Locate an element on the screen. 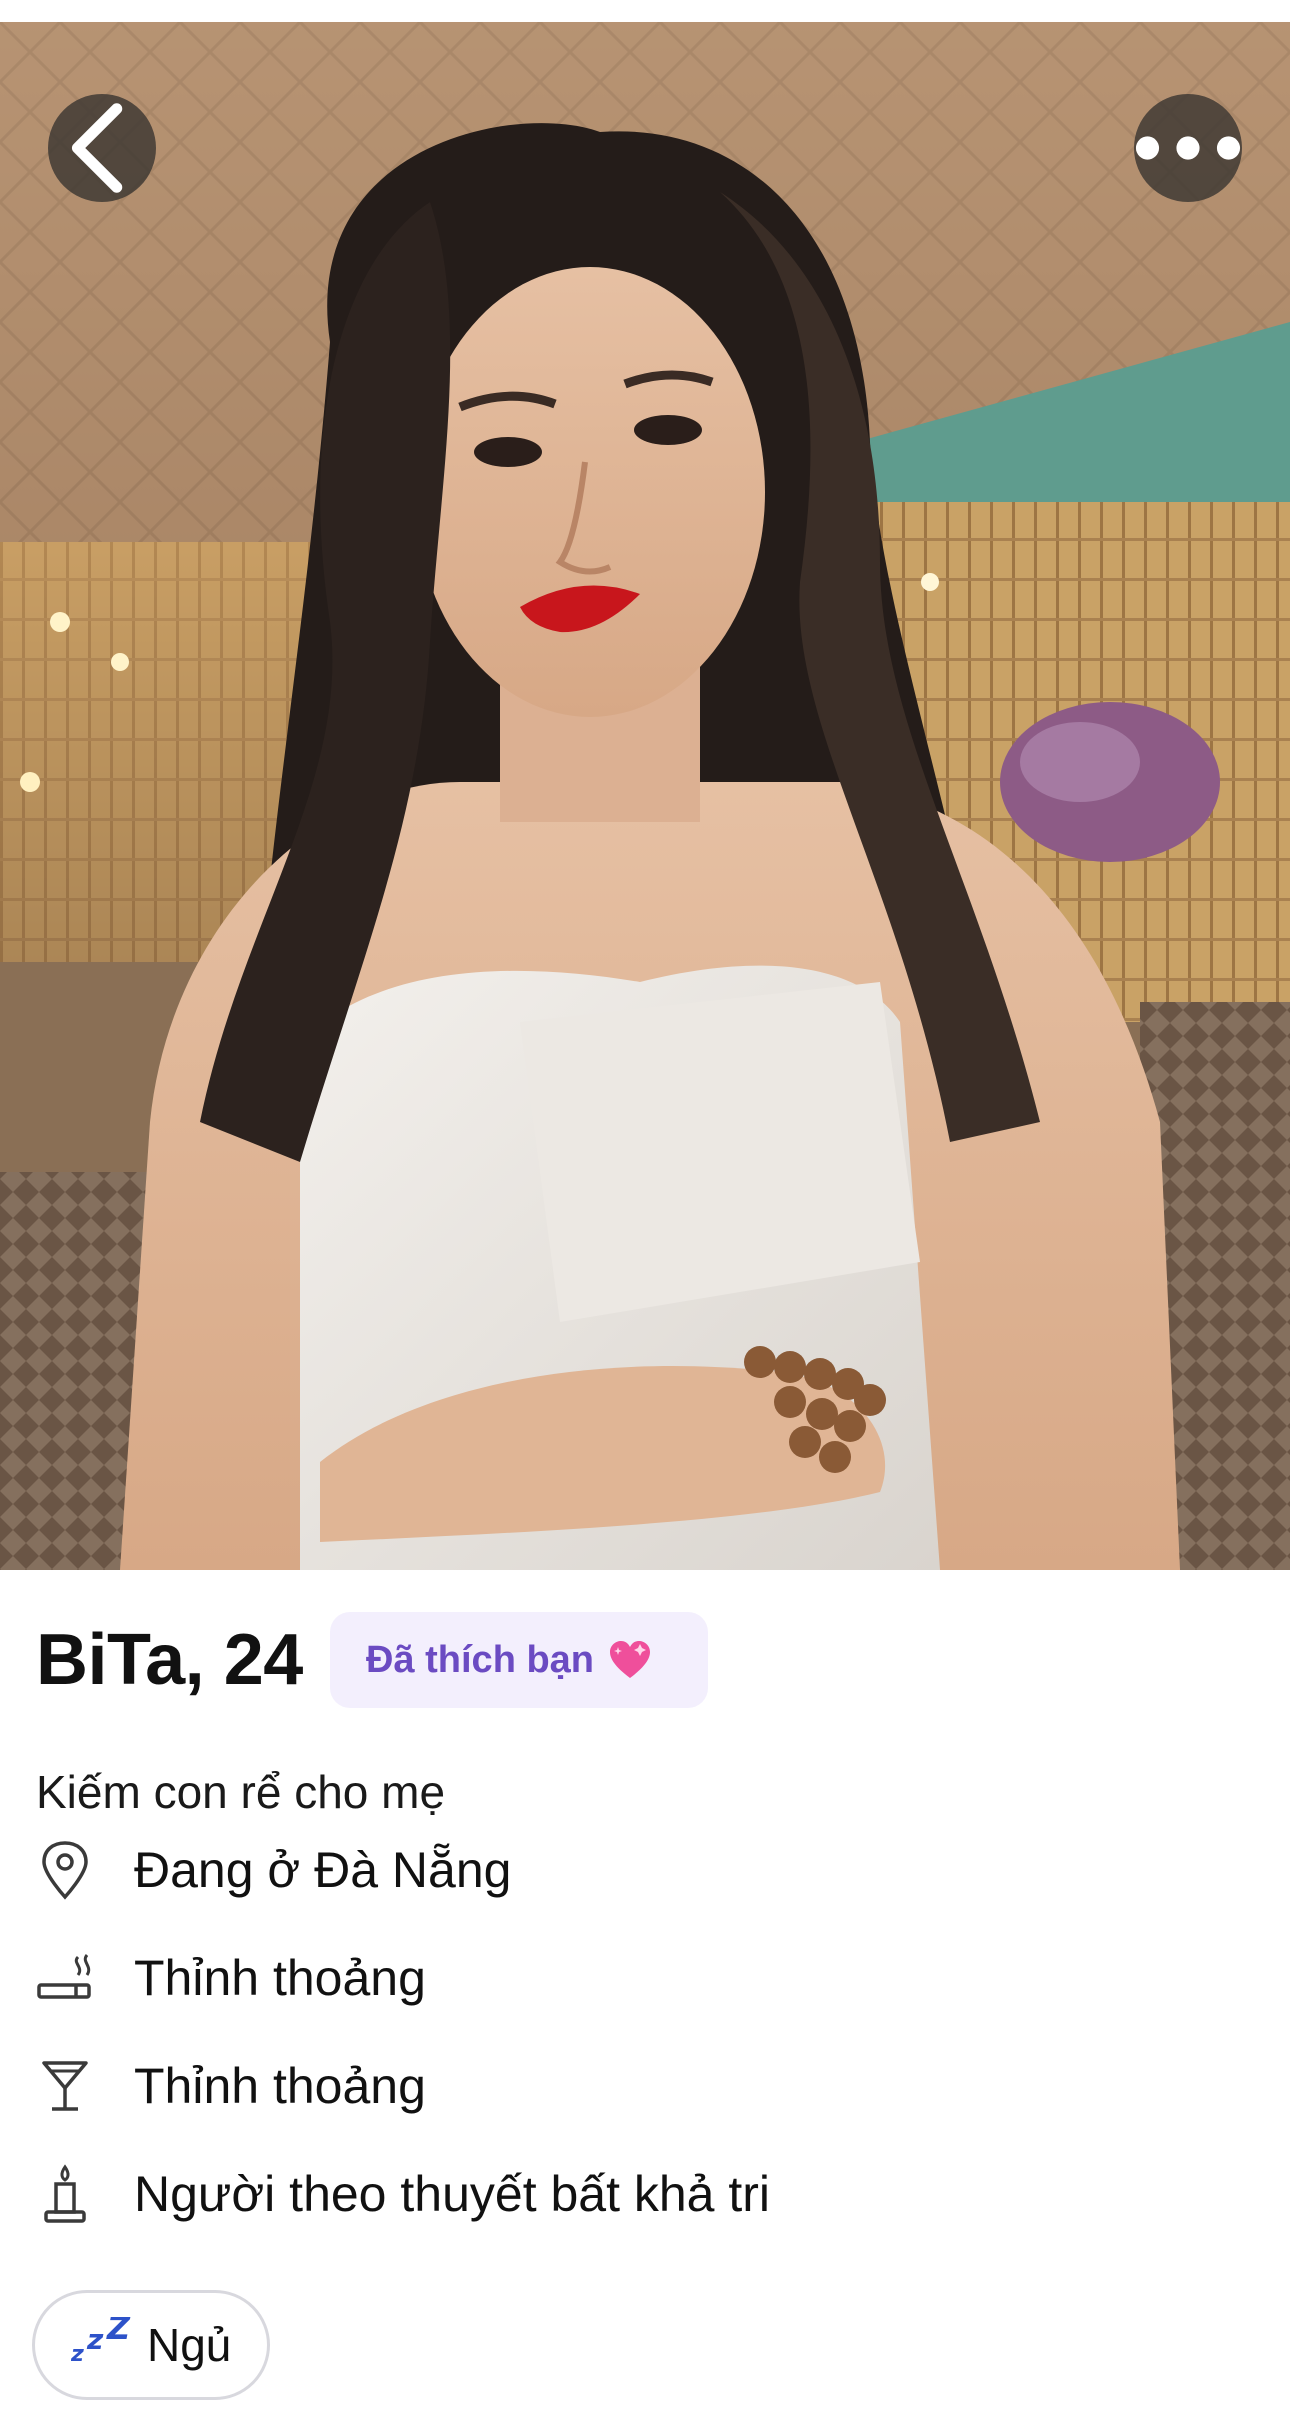  svg-text: Z is located at coordinates (118, 2332).